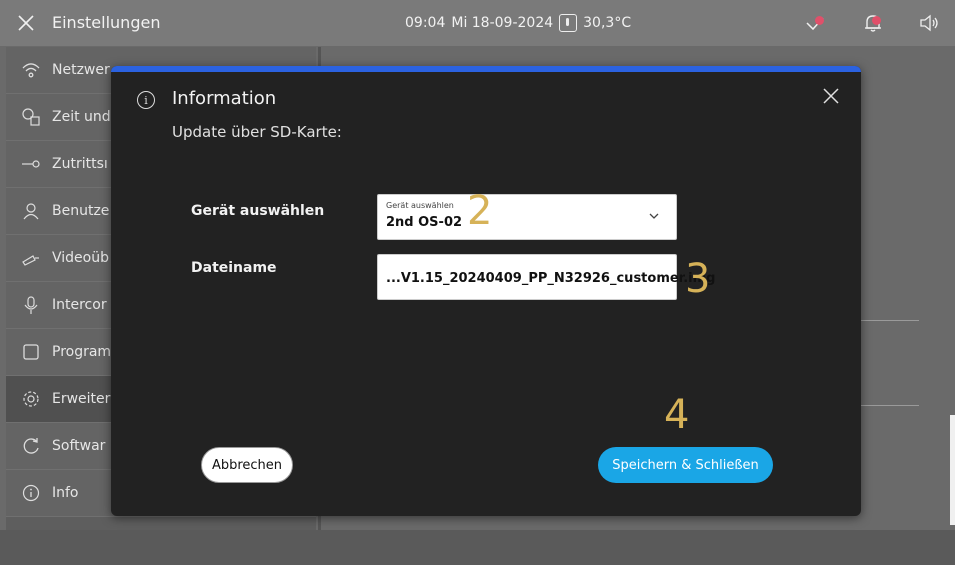 The image size is (955, 565). I want to click on chevron-down-icon, so click(654, 216).